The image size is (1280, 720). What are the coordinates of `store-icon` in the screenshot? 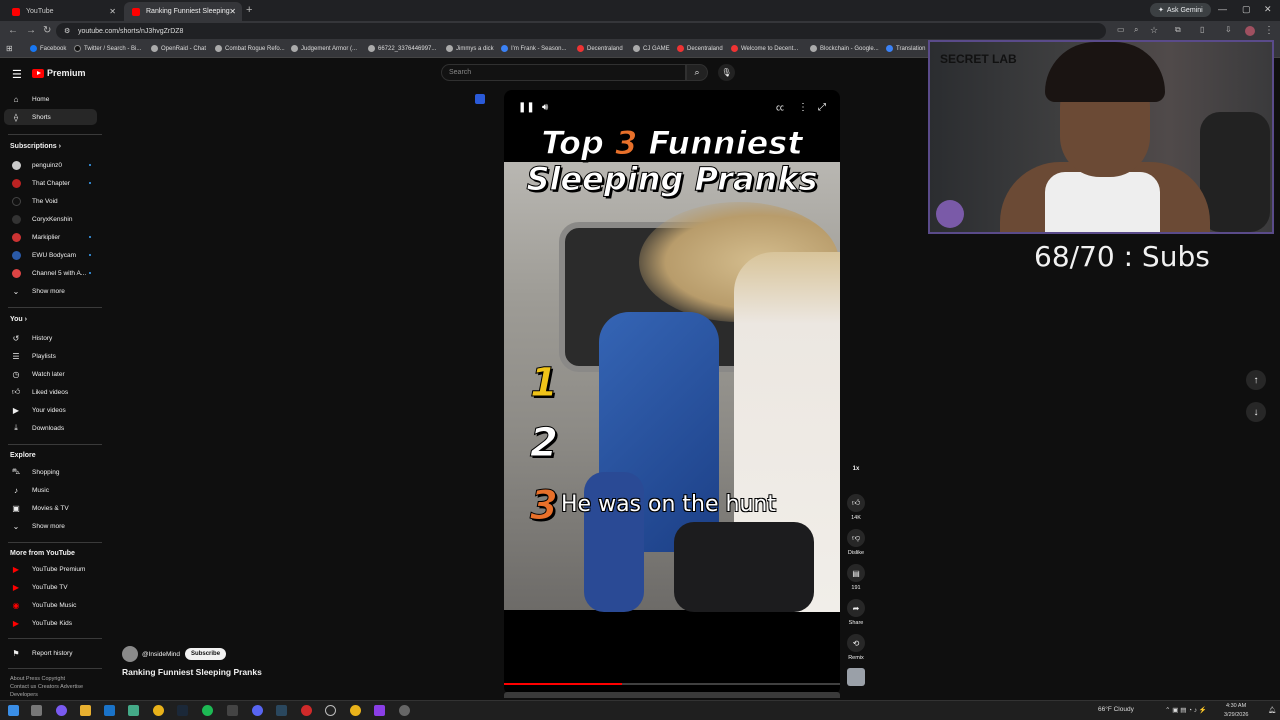 It's located at (133, 710).